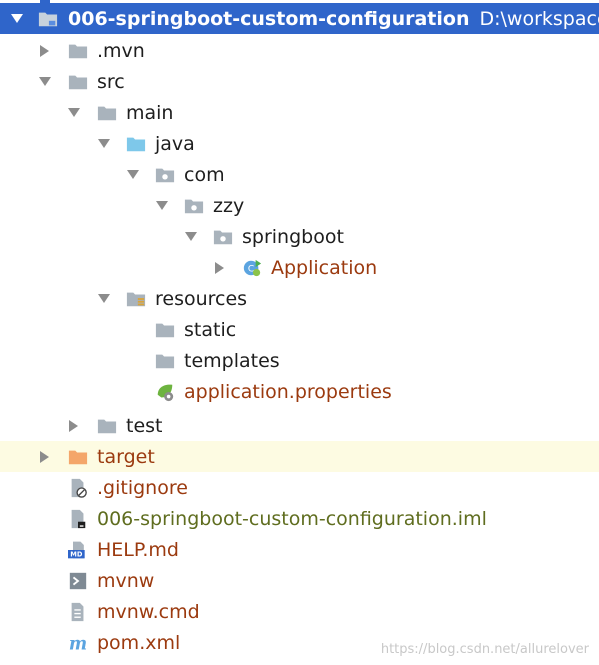 This screenshot has height=665, width=599. What do you see at coordinates (299, 50) in the screenshot?
I see `tree-item-mvn: .mvn` at bounding box center [299, 50].